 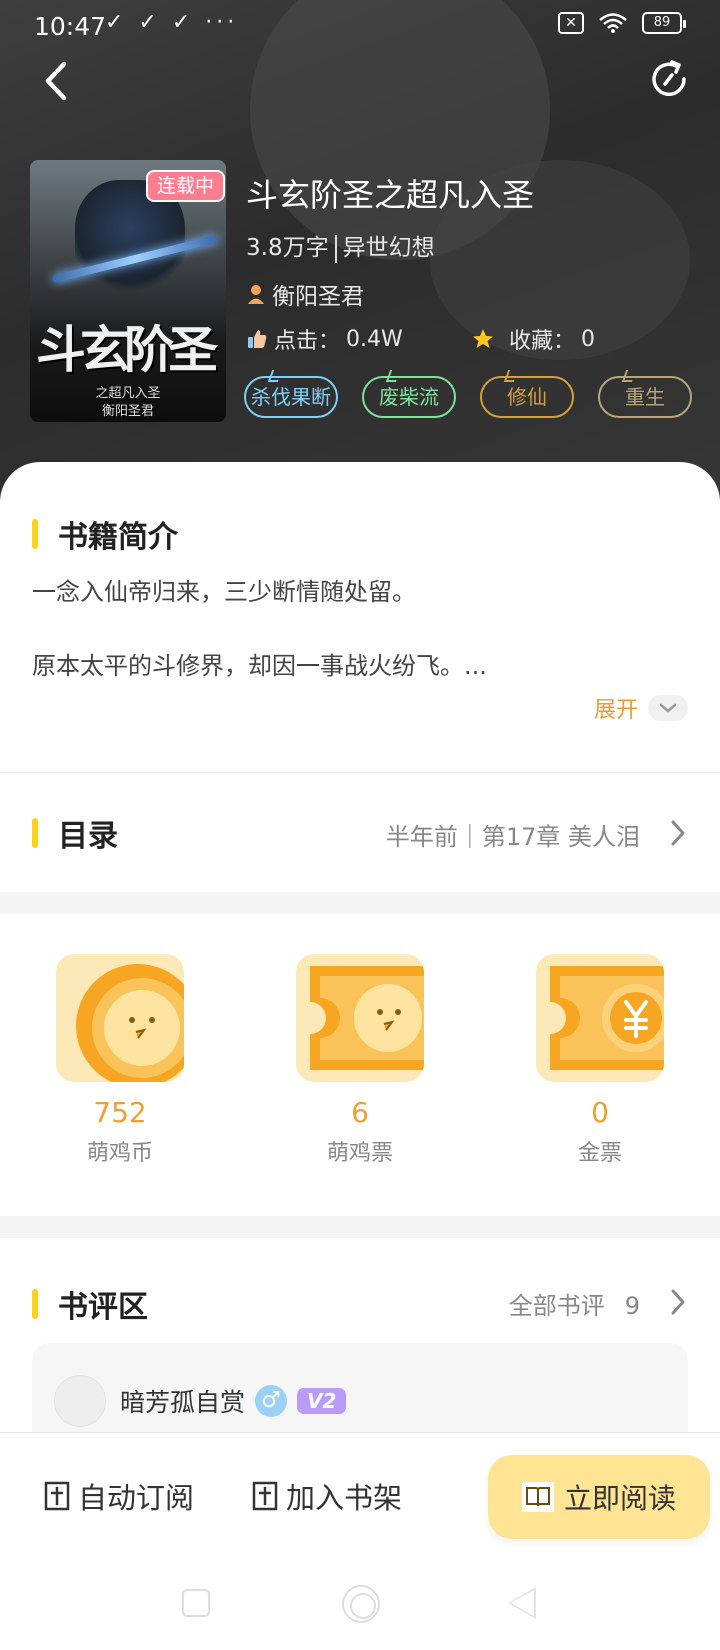 I want to click on ticket-count: 6, so click(x=360, y=1112).